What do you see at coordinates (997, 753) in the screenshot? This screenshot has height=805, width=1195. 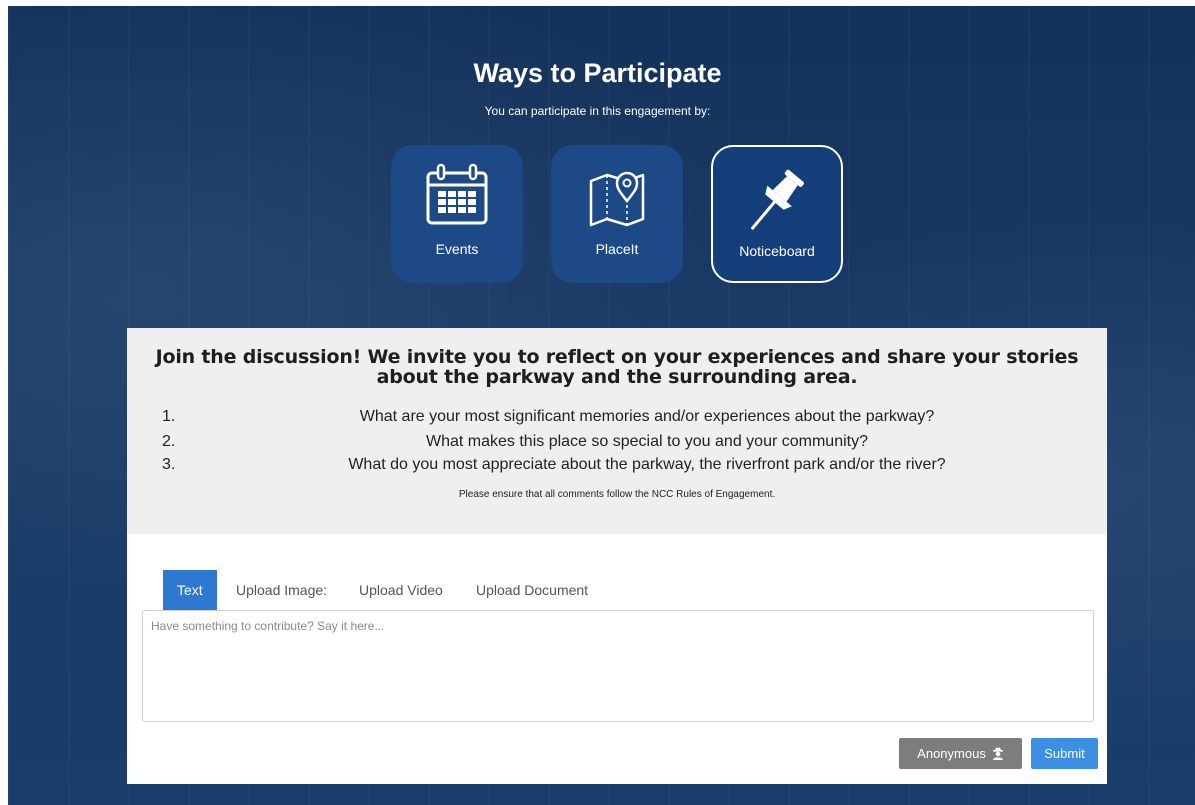 I see `anonymous-user-icon` at bounding box center [997, 753].